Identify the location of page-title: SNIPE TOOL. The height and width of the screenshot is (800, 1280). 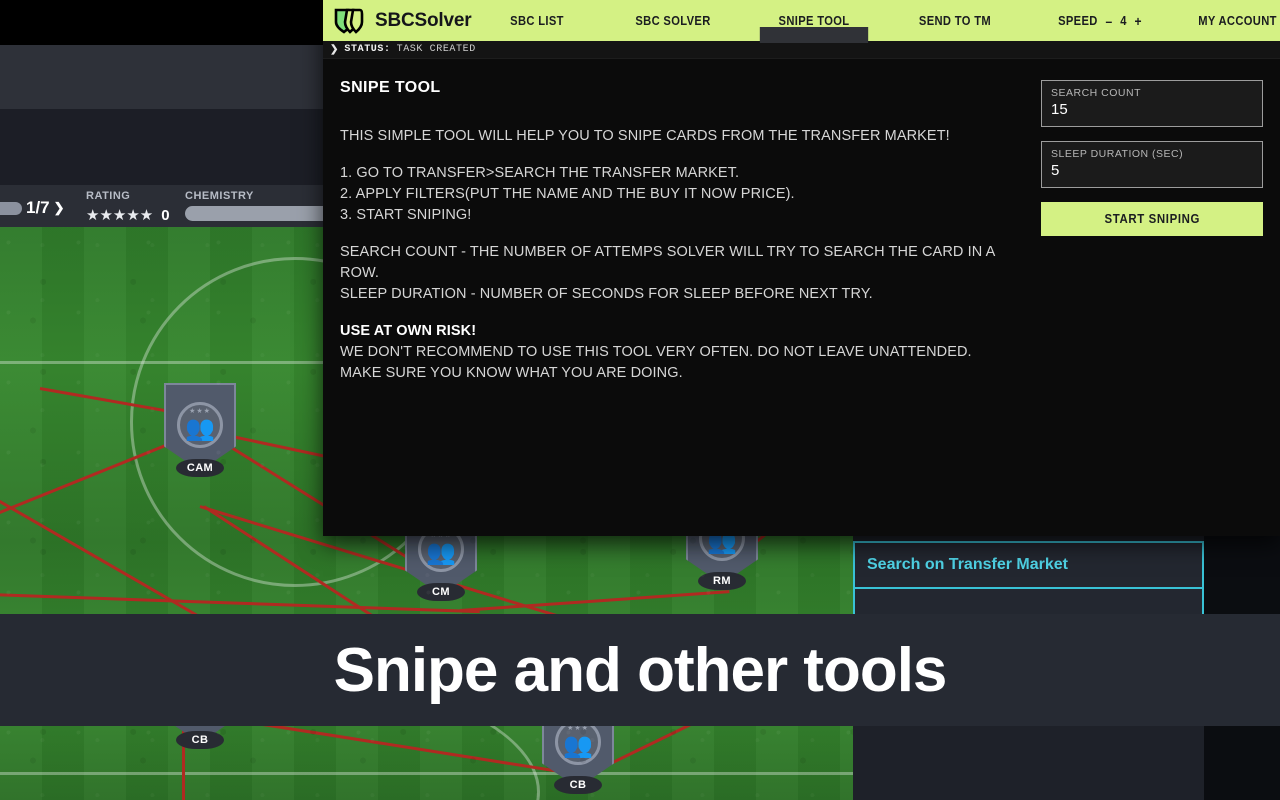
(390, 87).